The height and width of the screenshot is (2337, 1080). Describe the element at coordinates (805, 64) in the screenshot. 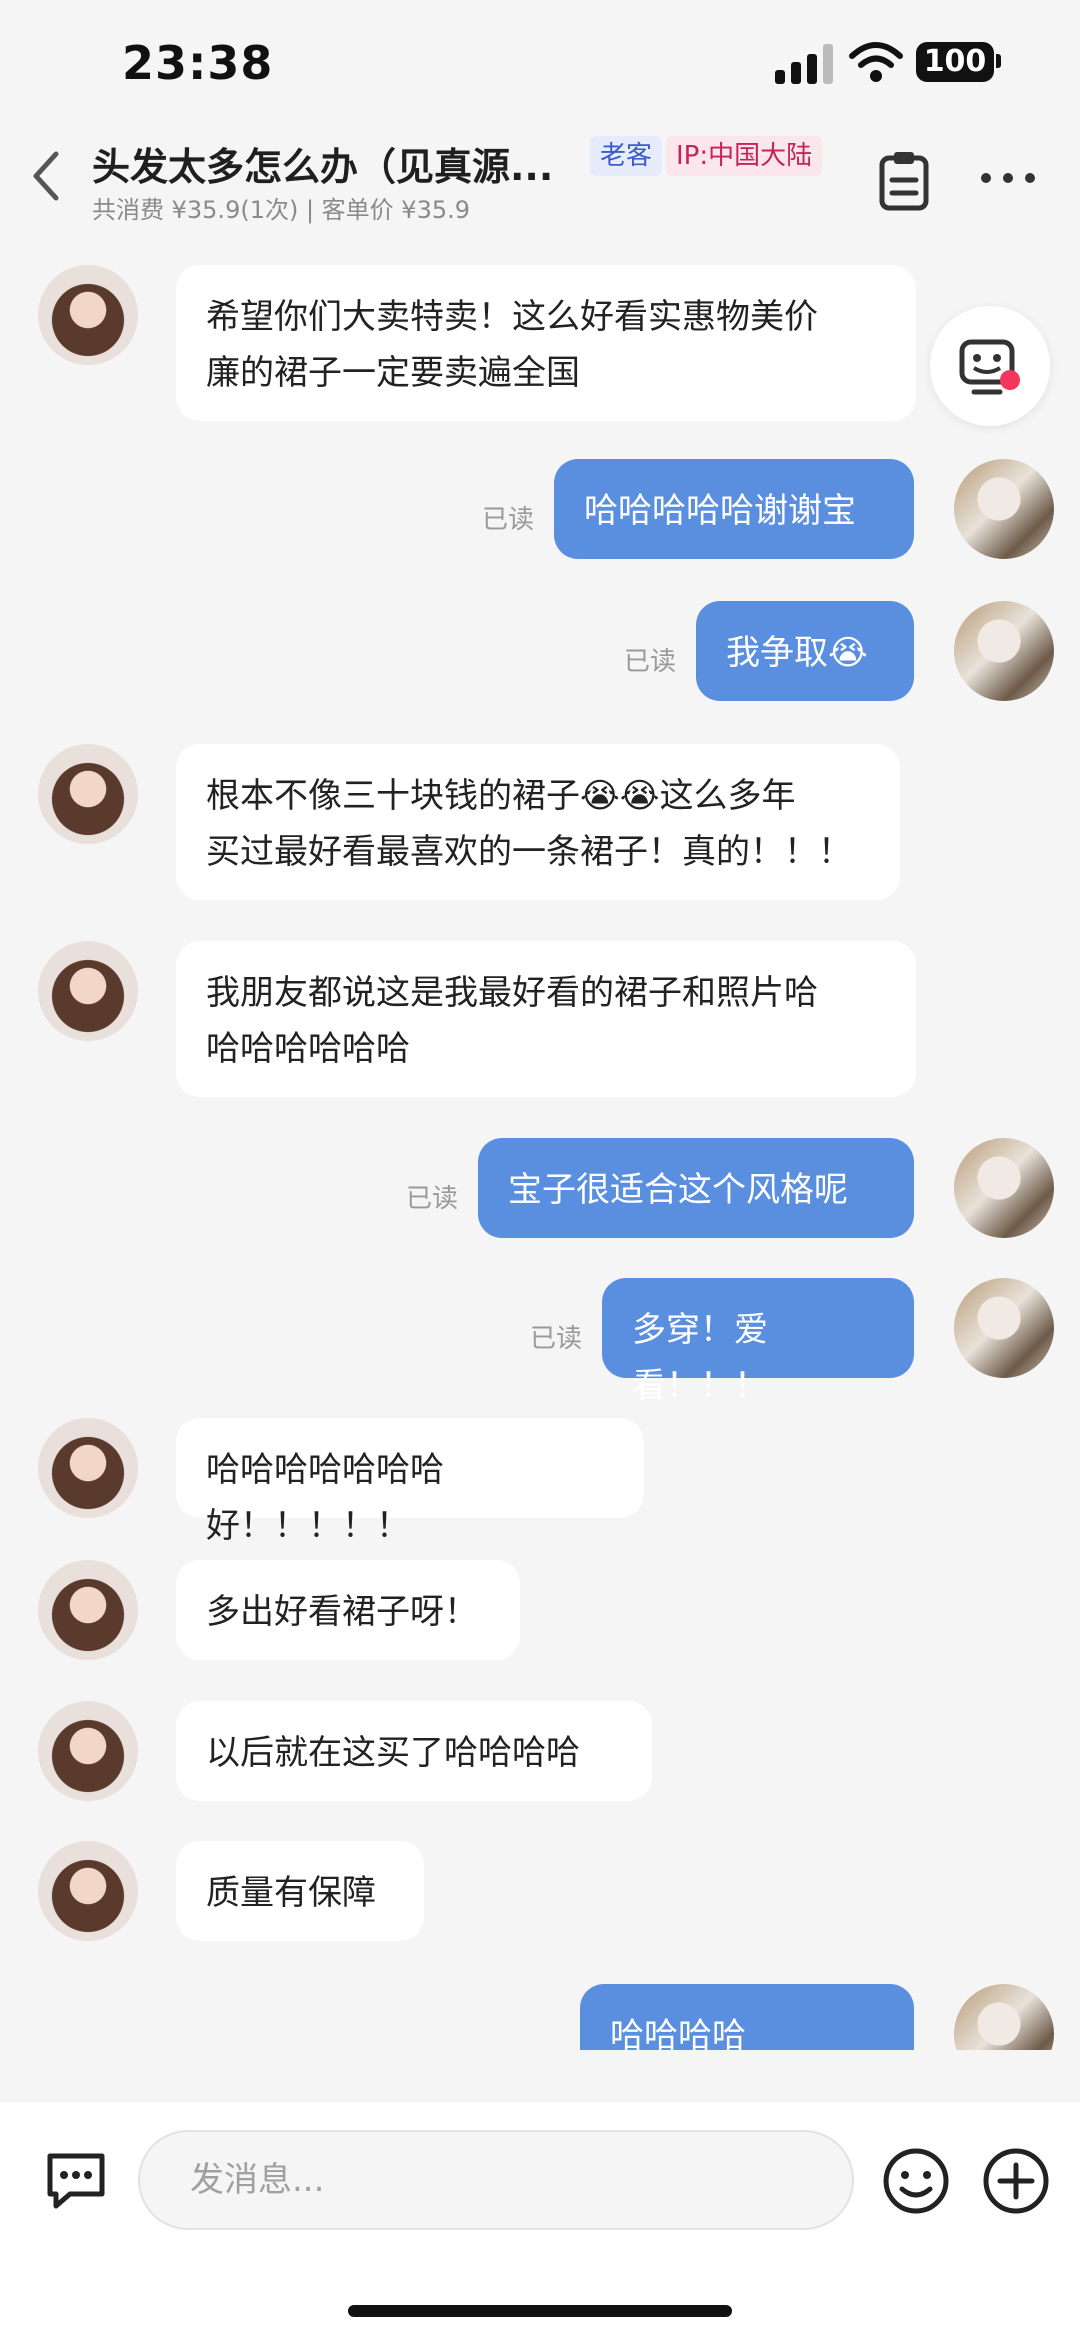

I see `signal-icon` at that location.